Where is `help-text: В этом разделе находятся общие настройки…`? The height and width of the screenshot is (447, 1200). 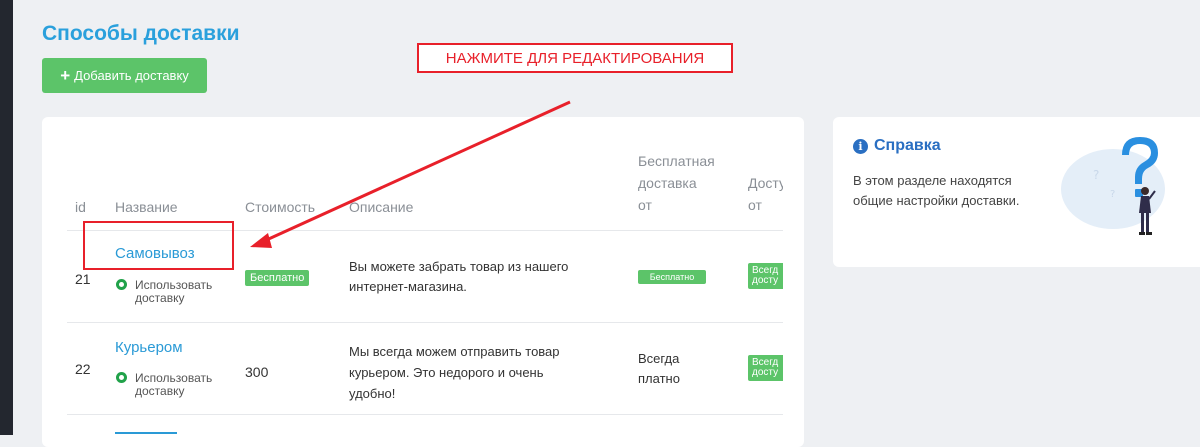
help-text: В этом разделе находятся общие настройки… is located at coordinates (936, 190).